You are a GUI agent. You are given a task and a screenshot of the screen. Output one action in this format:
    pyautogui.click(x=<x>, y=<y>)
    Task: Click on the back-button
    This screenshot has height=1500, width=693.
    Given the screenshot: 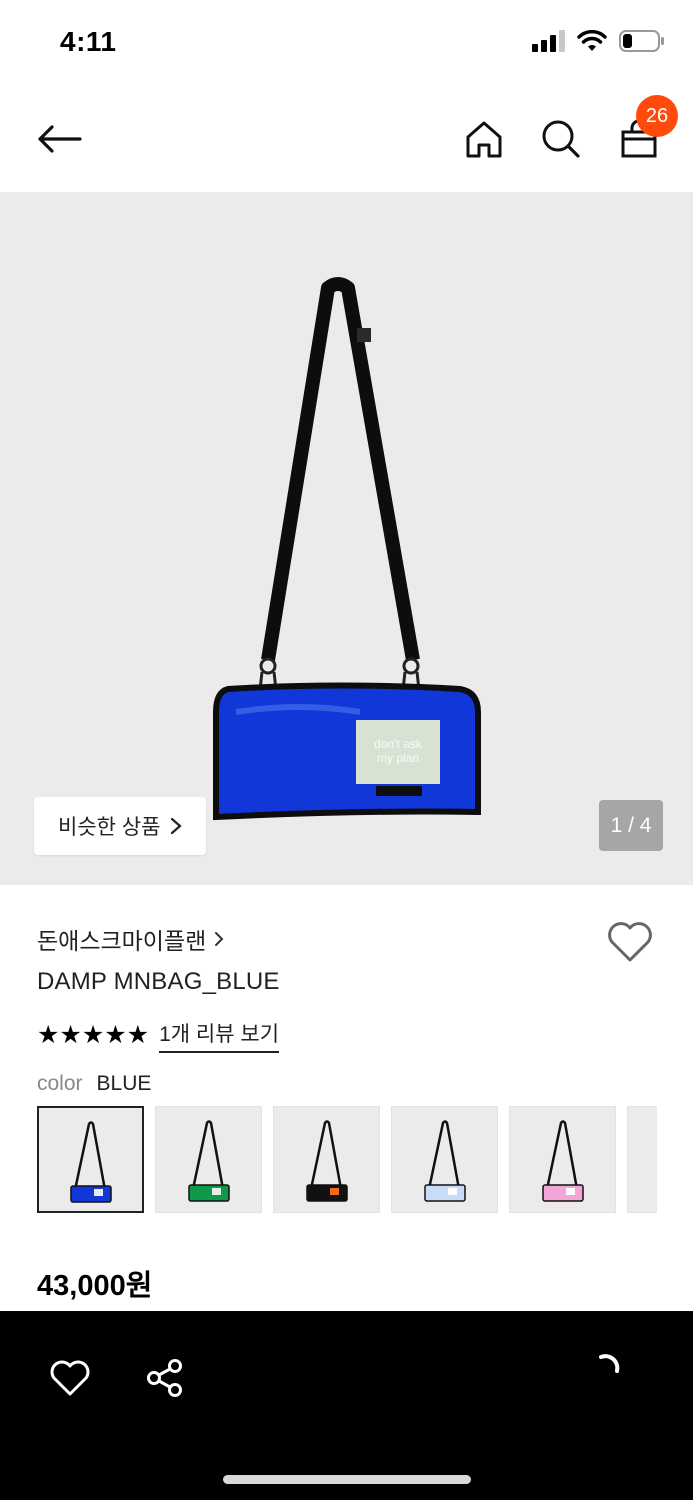 What is the action you would take?
    pyautogui.click(x=59, y=139)
    